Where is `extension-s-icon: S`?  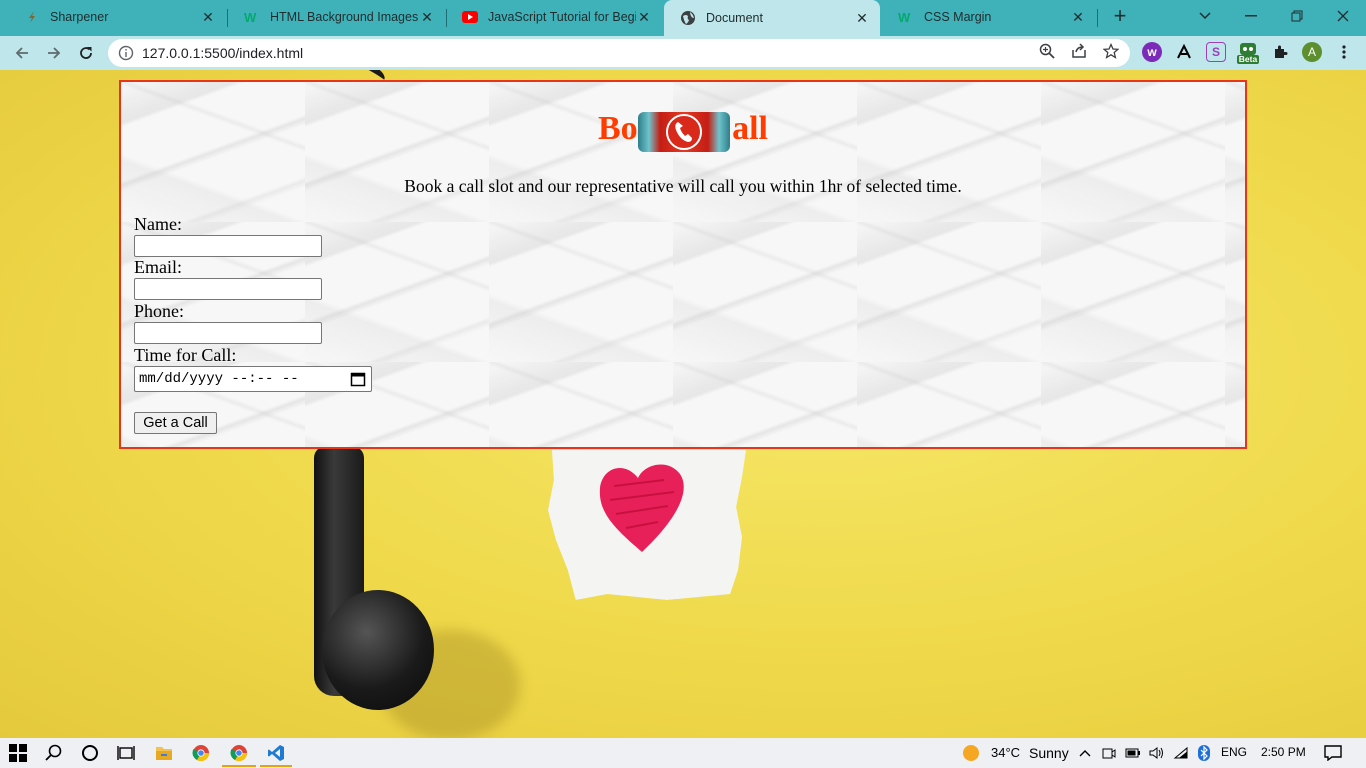 extension-s-icon: S is located at coordinates (1216, 52).